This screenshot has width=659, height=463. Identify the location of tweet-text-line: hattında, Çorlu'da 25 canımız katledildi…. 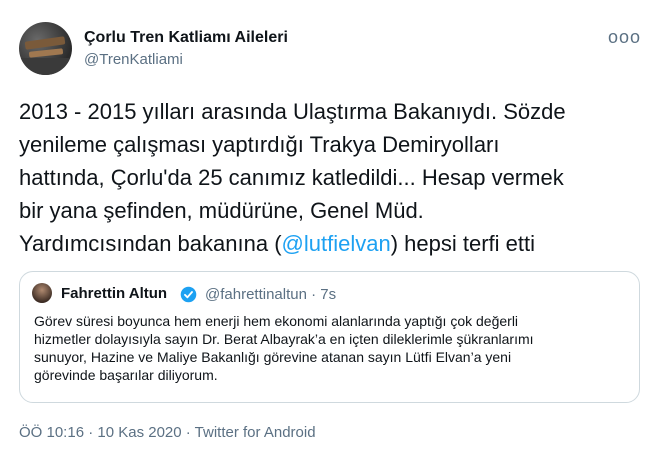
(291, 177).